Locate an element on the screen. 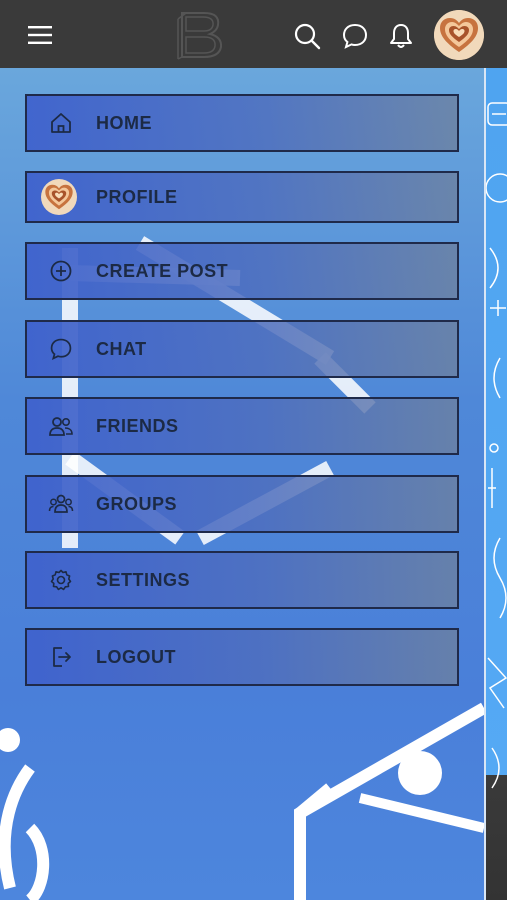 The height and width of the screenshot is (900, 507). top-bar is located at coordinates (253, 34).